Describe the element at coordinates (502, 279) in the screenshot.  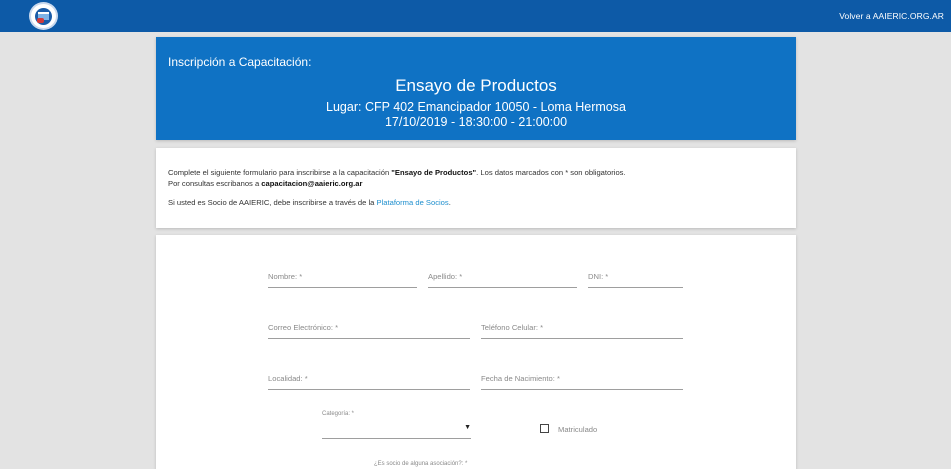
I see `apellido-field: Apellido: *` at that location.